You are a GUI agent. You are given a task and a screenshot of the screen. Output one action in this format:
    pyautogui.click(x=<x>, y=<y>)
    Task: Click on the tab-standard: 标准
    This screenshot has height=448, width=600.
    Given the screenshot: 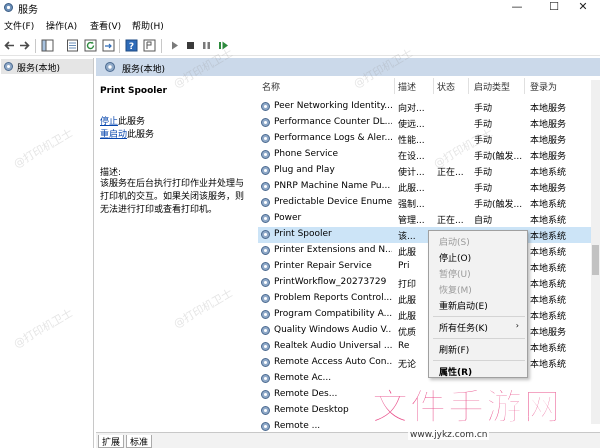 What is the action you would take?
    pyautogui.click(x=139, y=441)
    